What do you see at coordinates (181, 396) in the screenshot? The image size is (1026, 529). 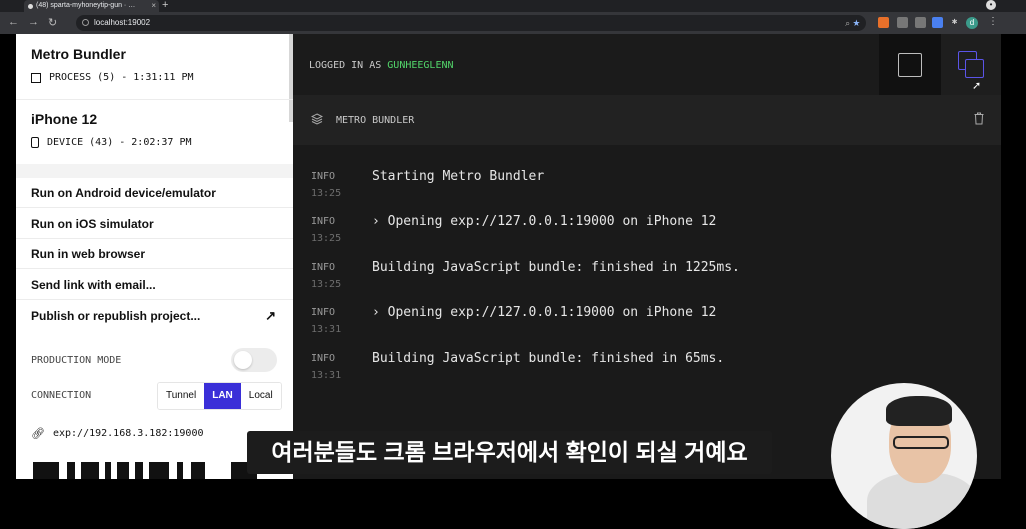 I see `connection-tunnel-button: Tunnel` at bounding box center [181, 396].